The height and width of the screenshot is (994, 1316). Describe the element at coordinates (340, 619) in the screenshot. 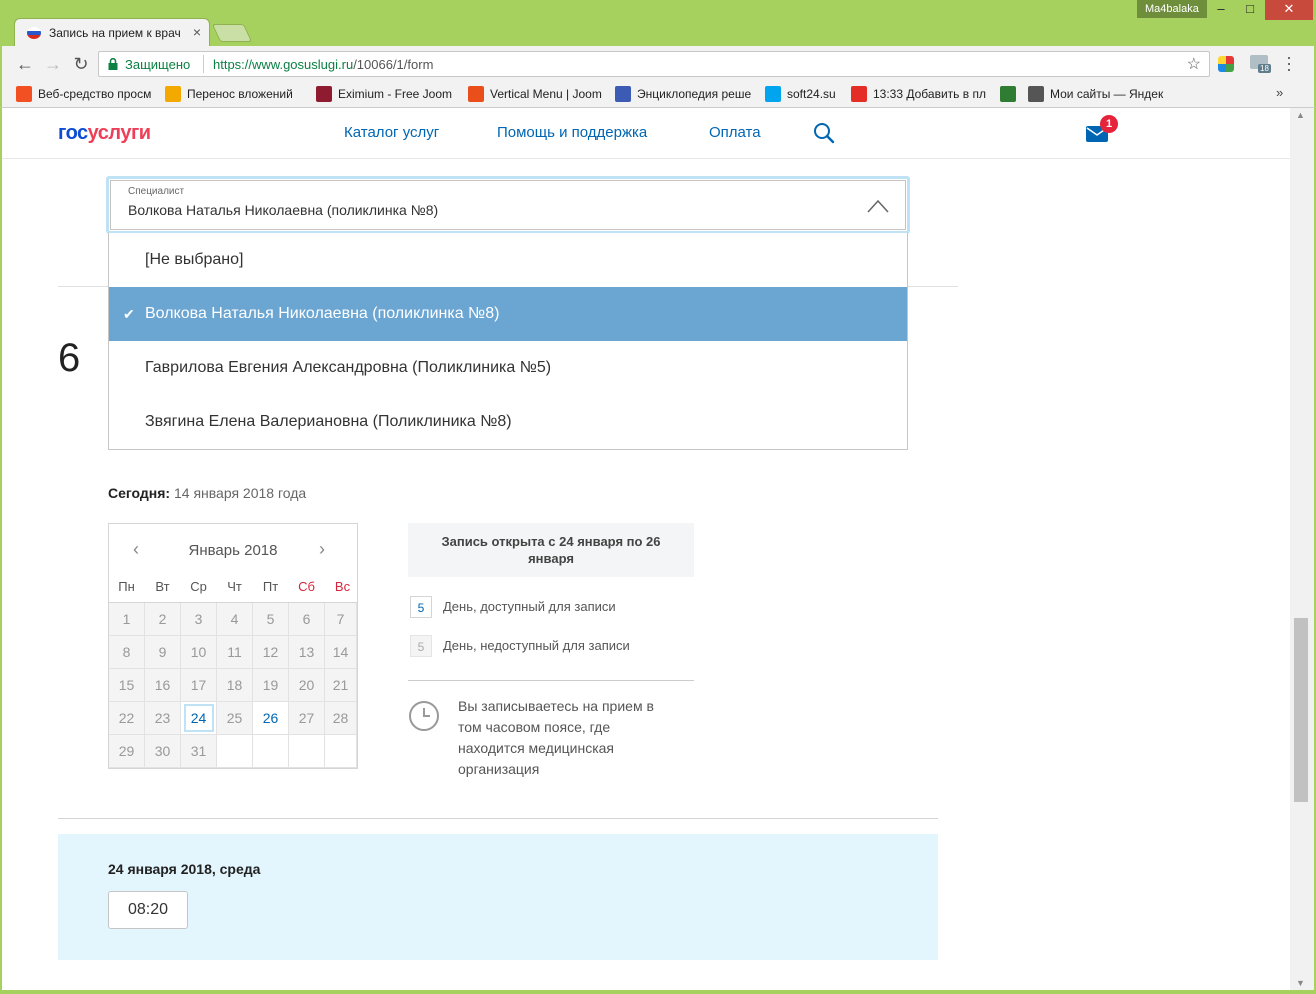

I see `calendar-day-number: 7` at that location.